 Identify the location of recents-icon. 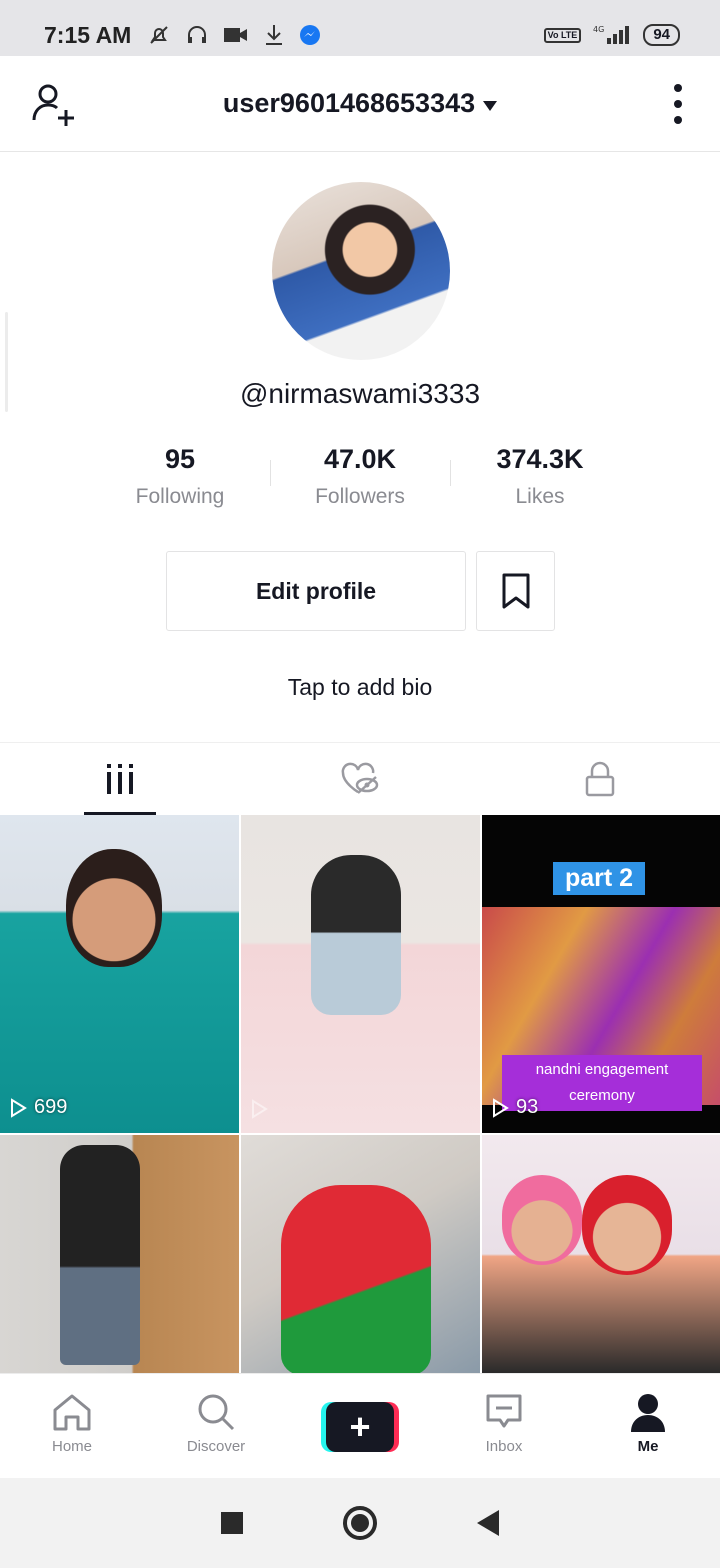
(232, 1523).